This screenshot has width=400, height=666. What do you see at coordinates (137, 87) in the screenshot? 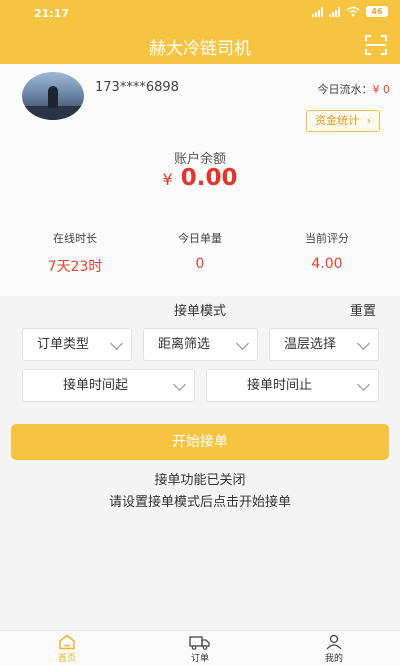
I see `phone-number: 173****6898` at bounding box center [137, 87].